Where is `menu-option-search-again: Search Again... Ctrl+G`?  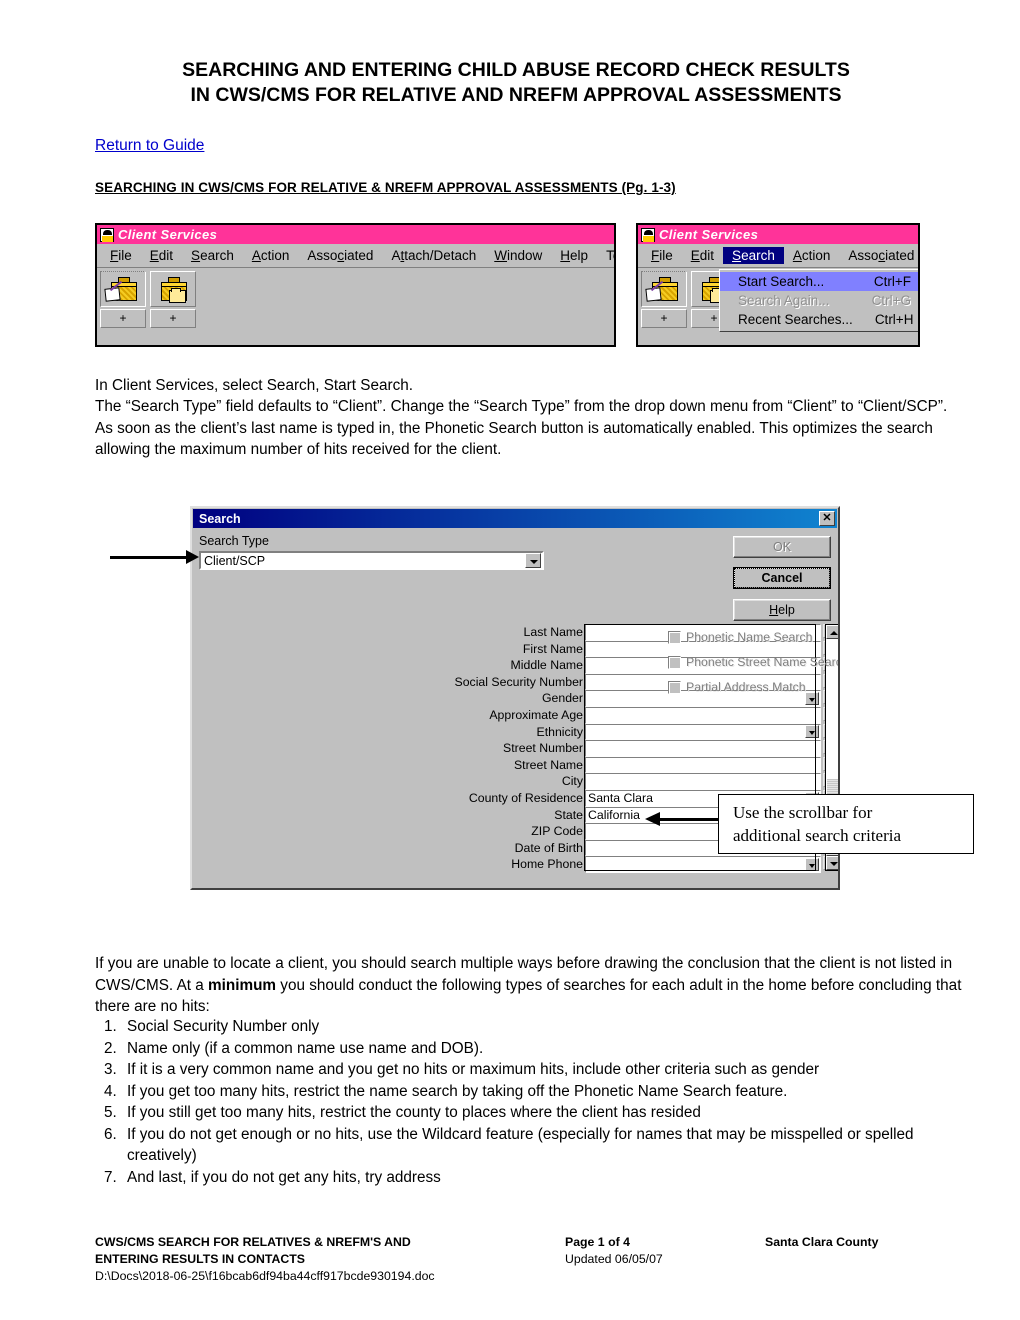 menu-option-search-again: Search Again... Ctrl+G is located at coordinates (819, 300).